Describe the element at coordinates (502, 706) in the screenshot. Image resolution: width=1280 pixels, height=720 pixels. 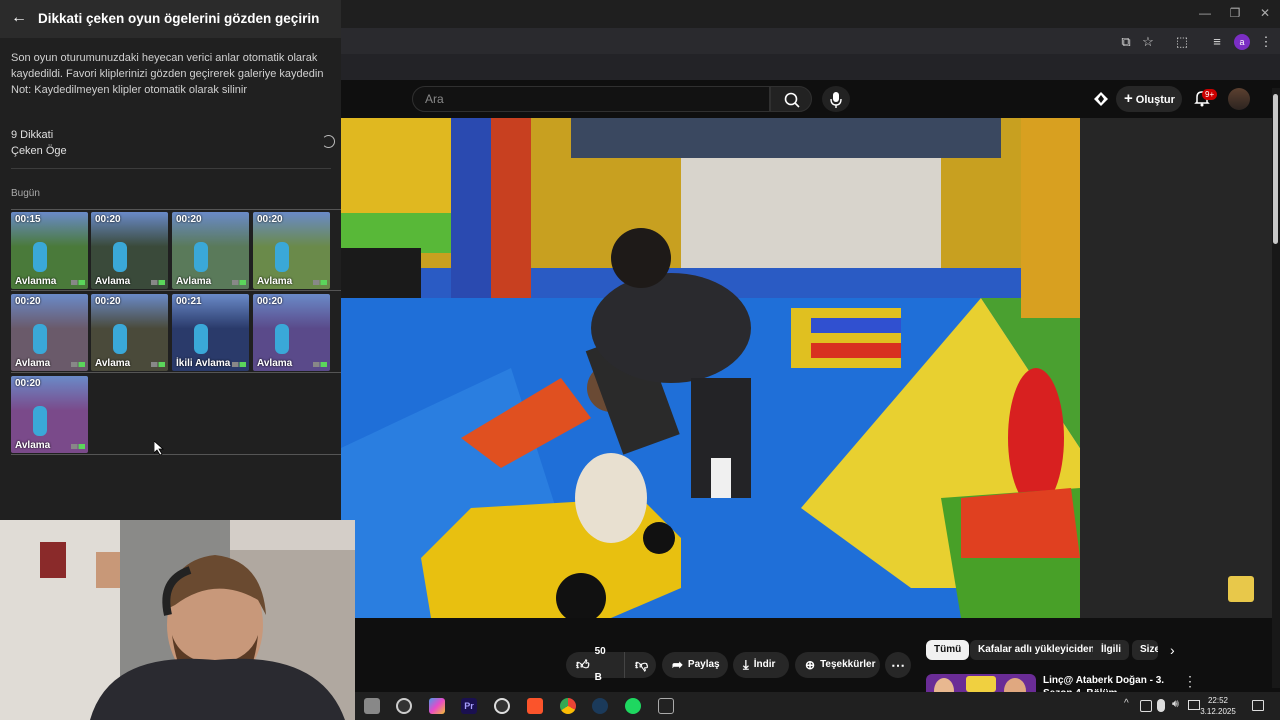
I see `obs-icon` at that location.